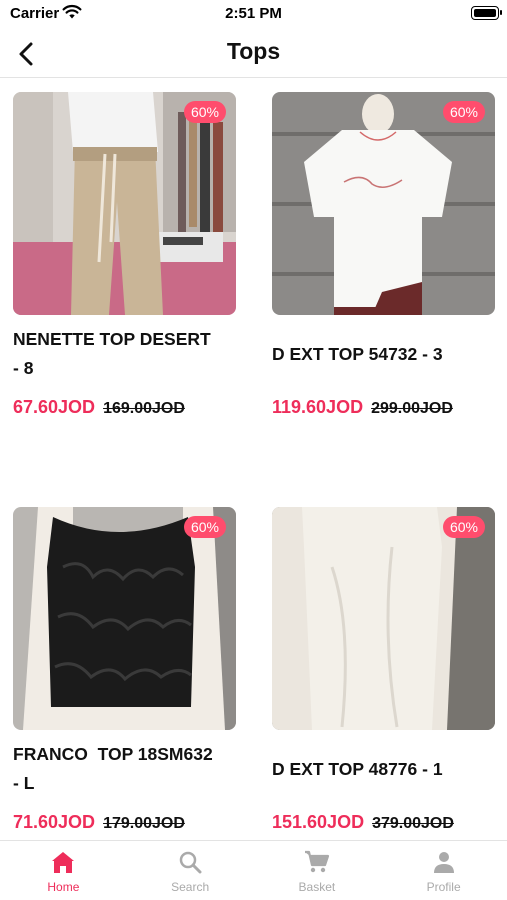 The height and width of the screenshot is (900, 507). I want to click on original-price: 379.00JOD, so click(413, 823).